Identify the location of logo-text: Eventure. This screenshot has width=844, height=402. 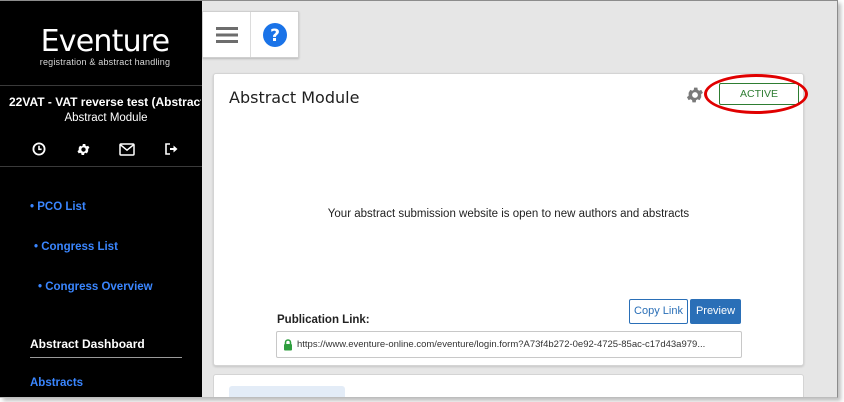
(105, 41).